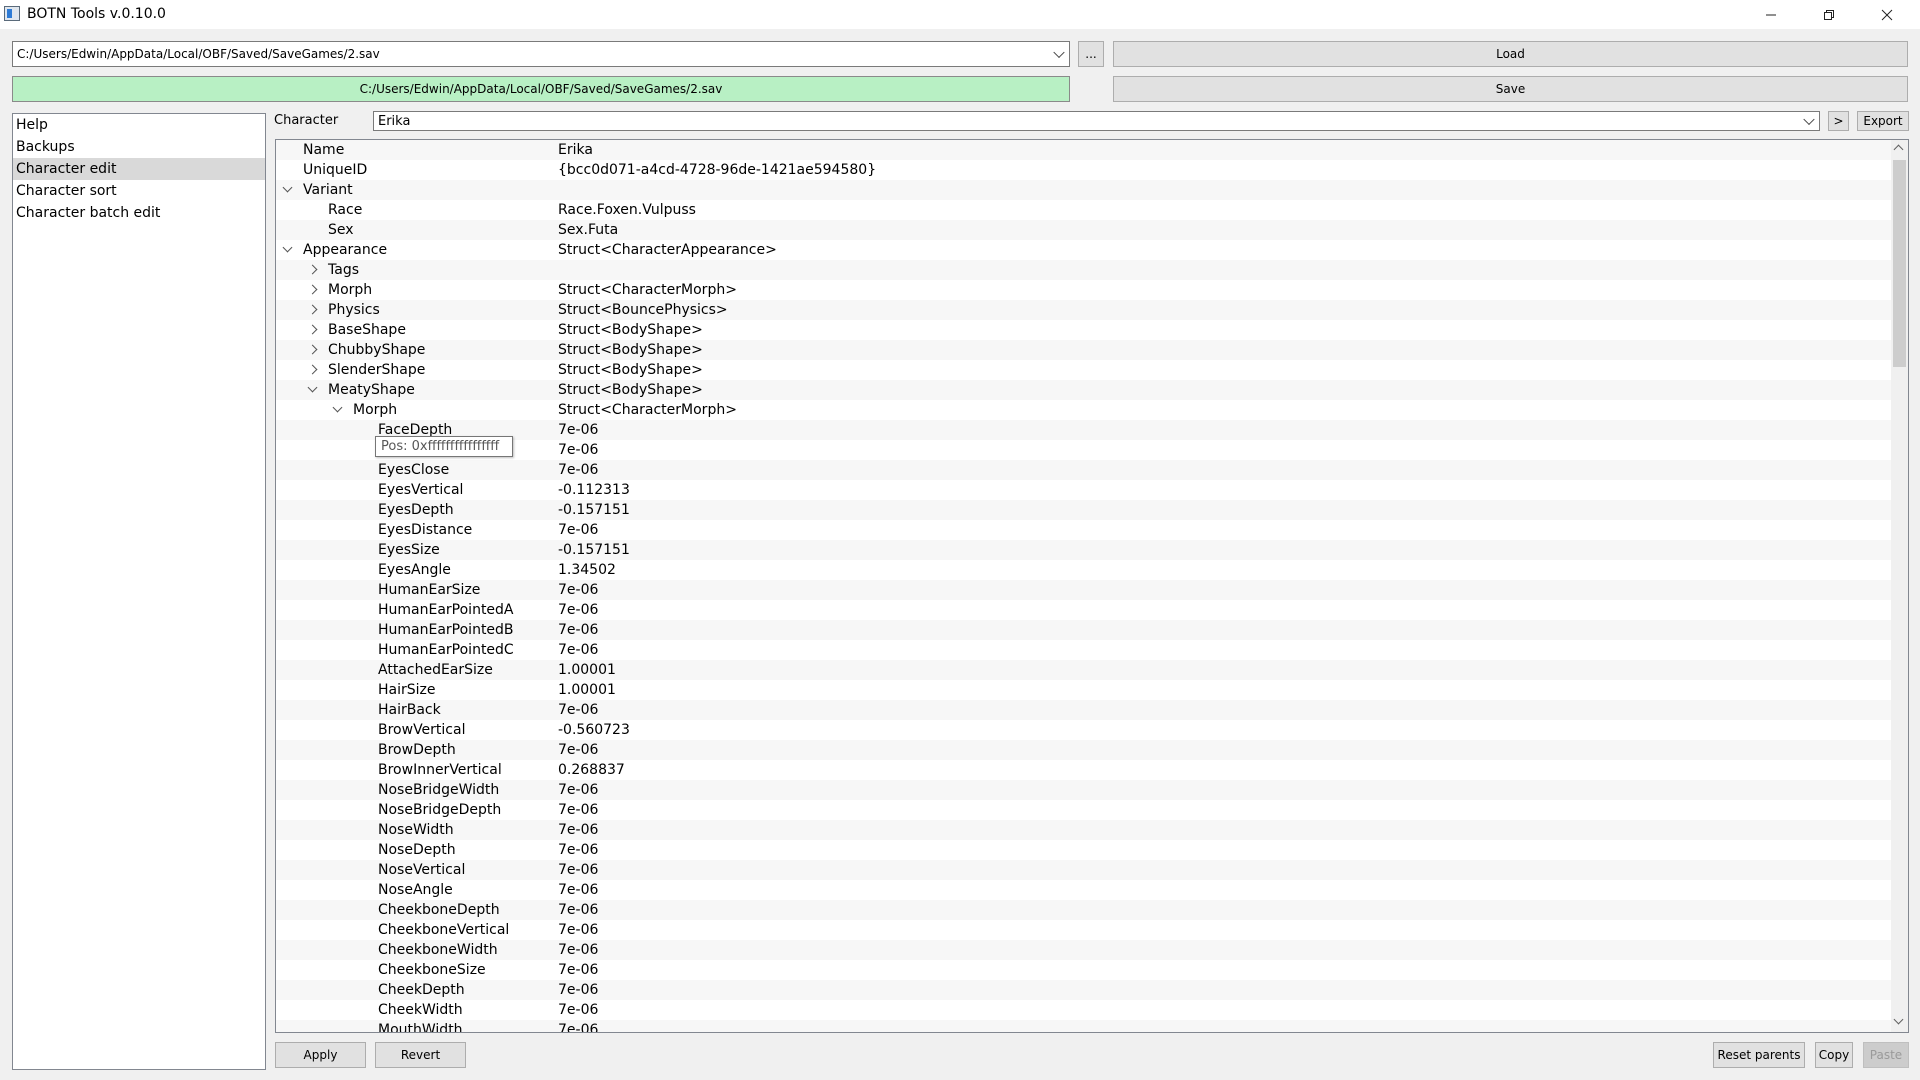 This screenshot has height=1080, width=1920. What do you see at coordinates (1083, 230) in the screenshot?
I see `tree-row-sex: Sex Sex.Futa` at bounding box center [1083, 230].